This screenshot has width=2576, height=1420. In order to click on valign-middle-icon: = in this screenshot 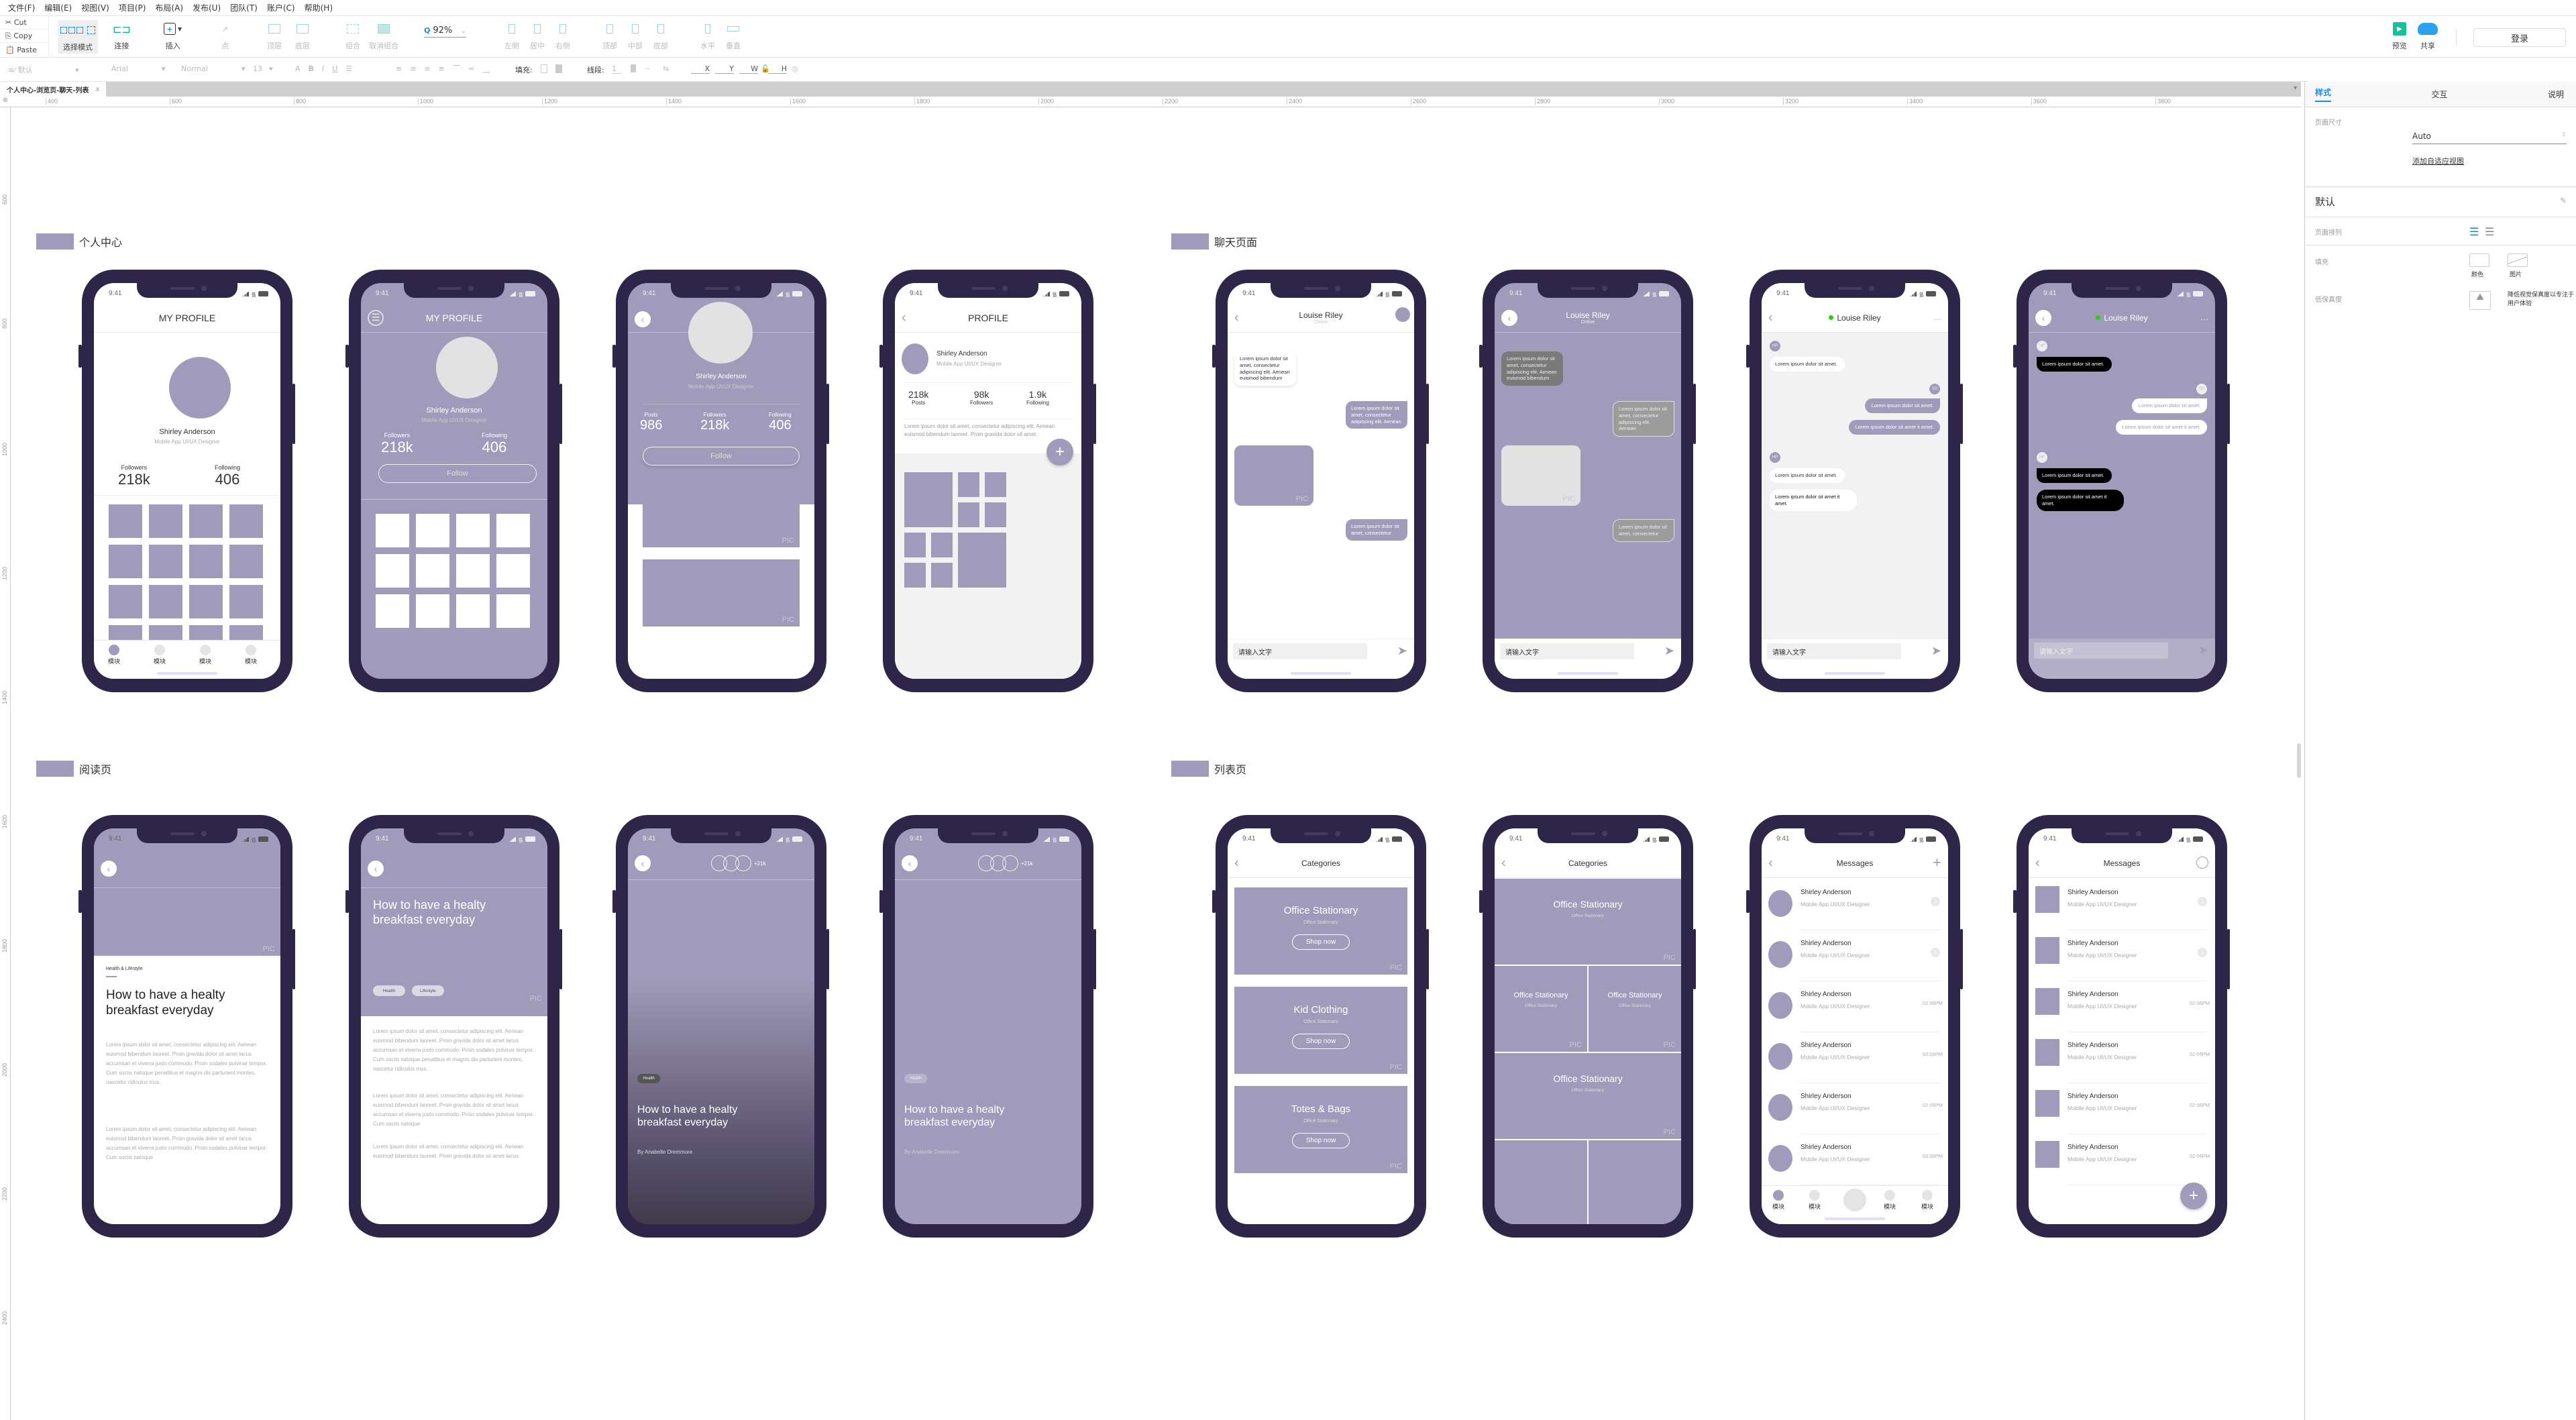, I will do `click(471, 69)`.